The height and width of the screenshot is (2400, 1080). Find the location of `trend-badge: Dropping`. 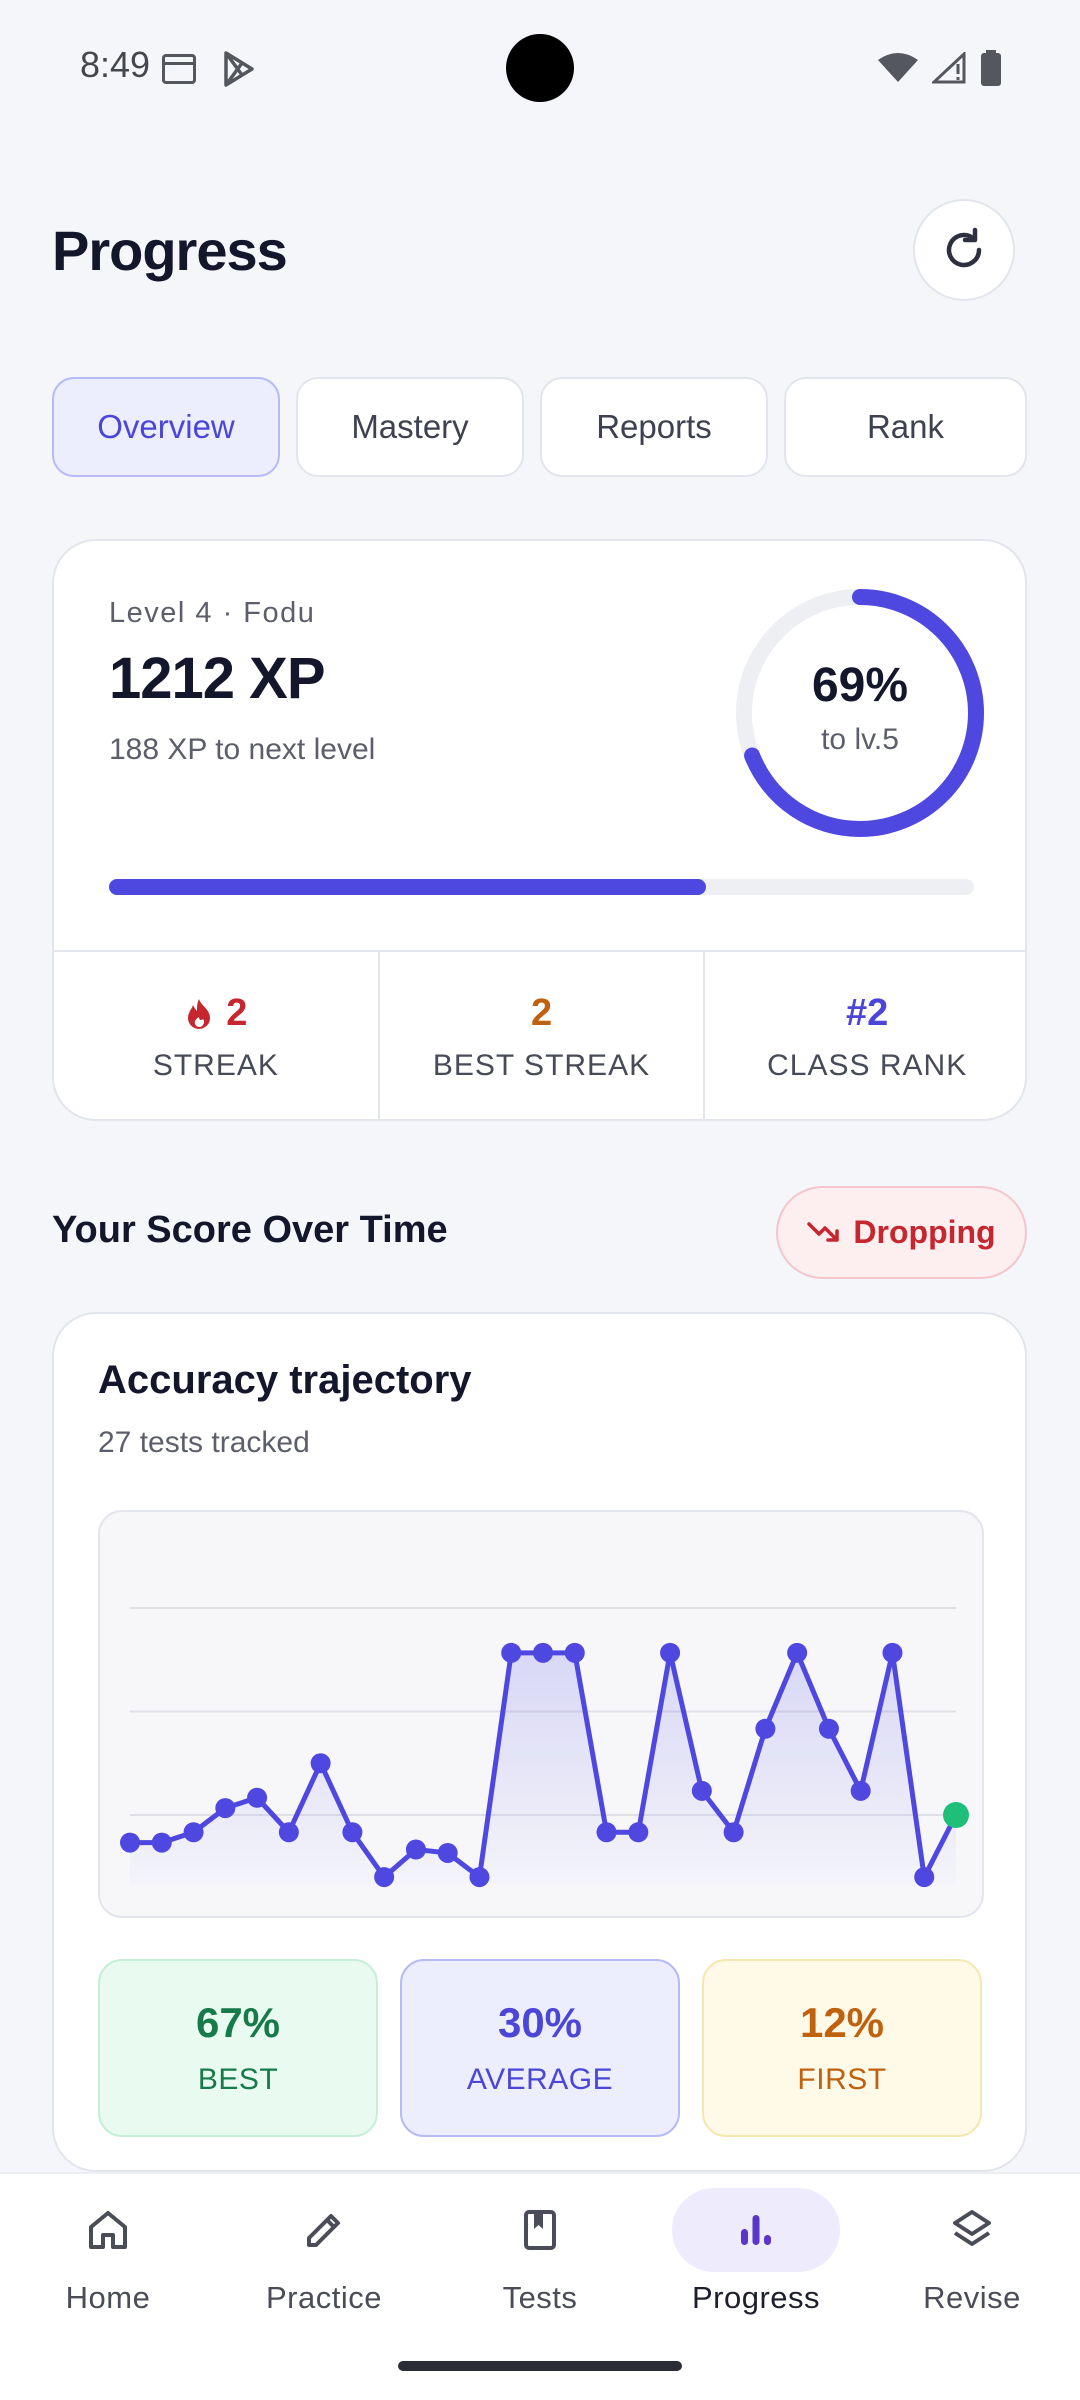

trend-badge: Dropping is located at coordinates (901, 1232).